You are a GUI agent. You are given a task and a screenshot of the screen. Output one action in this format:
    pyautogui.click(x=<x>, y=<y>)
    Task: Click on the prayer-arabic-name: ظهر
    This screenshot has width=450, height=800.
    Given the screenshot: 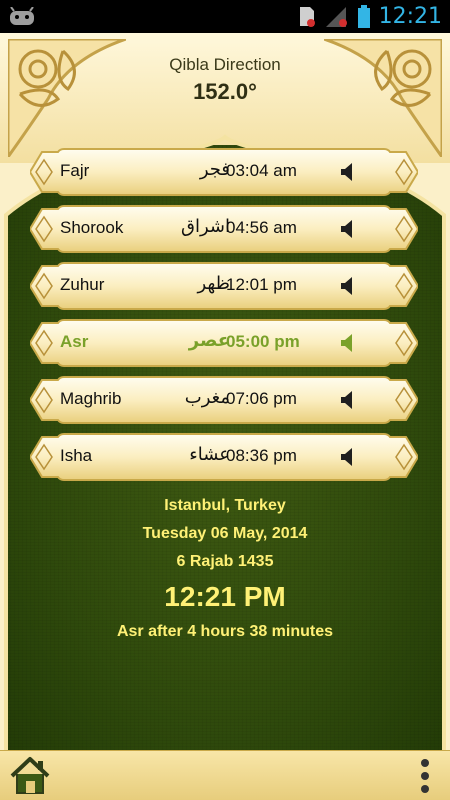 What is the action you would take?
    pyautogui.click(x=213, y=283)
    